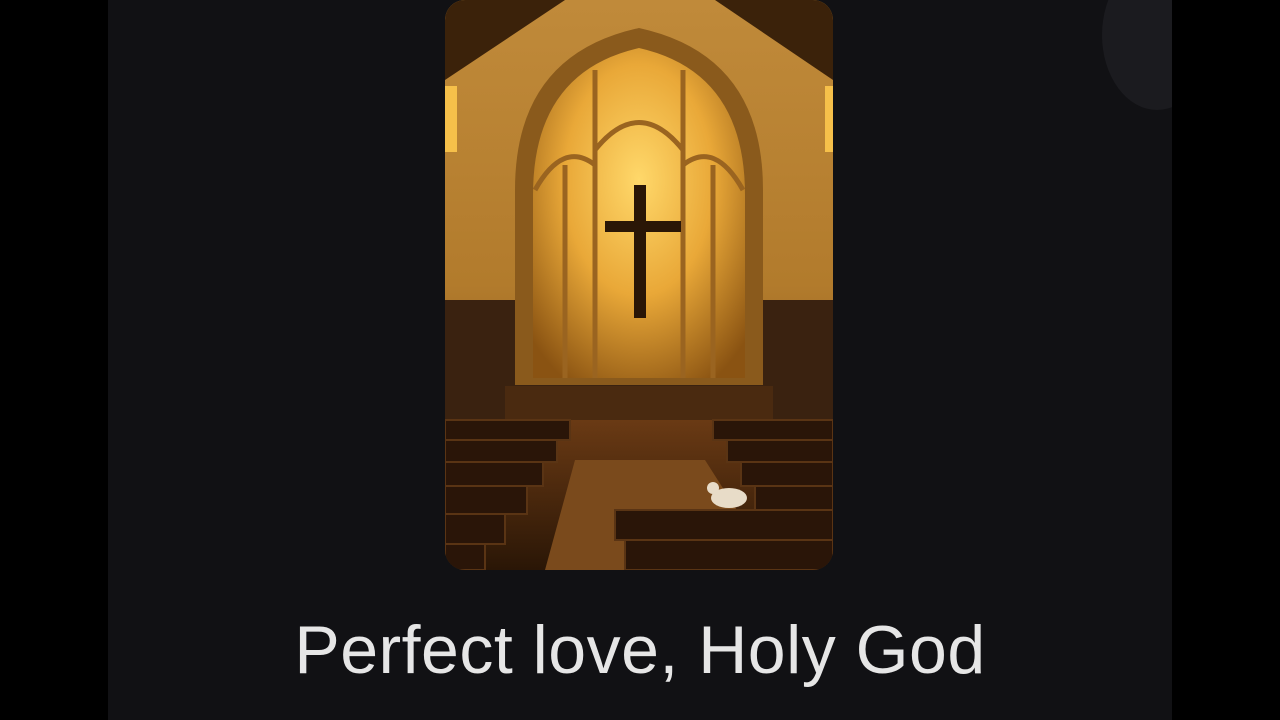 The height and width of the screenshot is (720, 1280). I want to click on letterbox-left, so click(54, 360).